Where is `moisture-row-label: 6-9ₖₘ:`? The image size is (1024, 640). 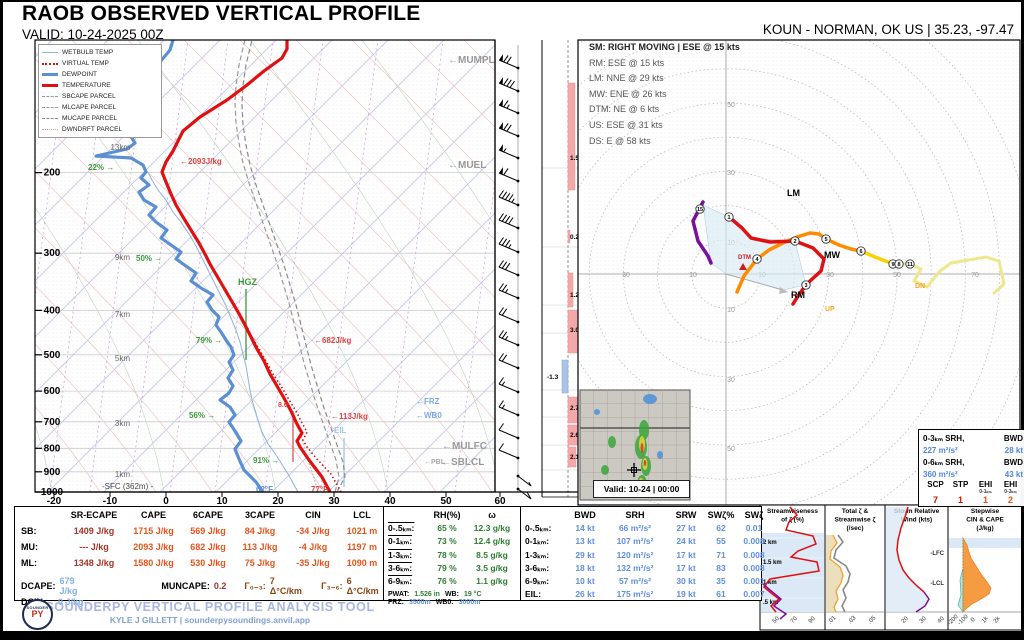
moisture-row-label: 6-9ₖₘ: is located at coordinates (400, 580).